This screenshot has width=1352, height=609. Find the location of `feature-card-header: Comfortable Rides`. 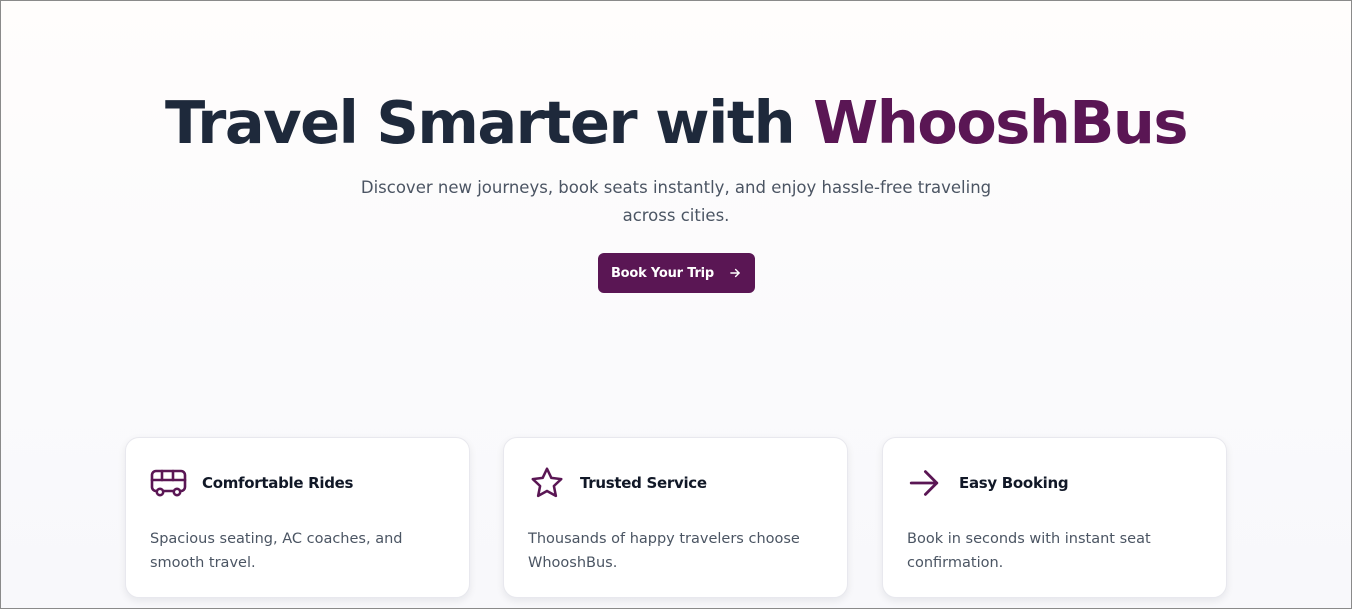

feature-card-header: Comfortable Rides is located at coordinates (251, 483).